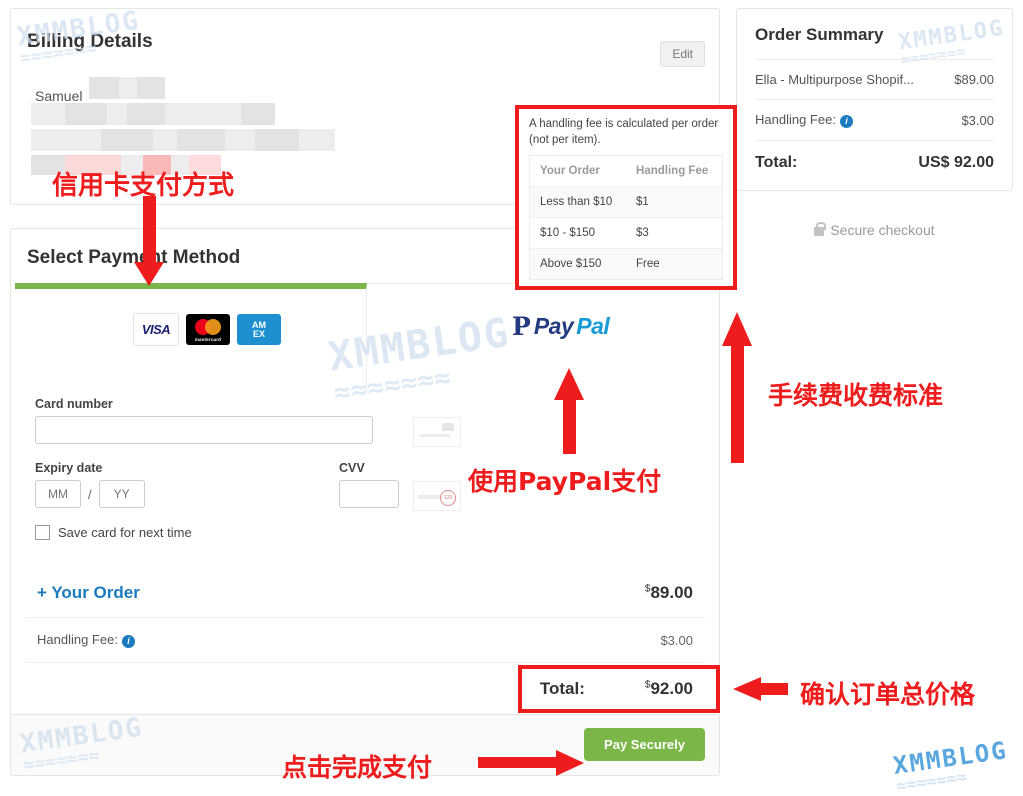 The height and width of the screenshot is (796, 1023). I want to click on table-row: $10 - $150 $3, so click(626, 233).